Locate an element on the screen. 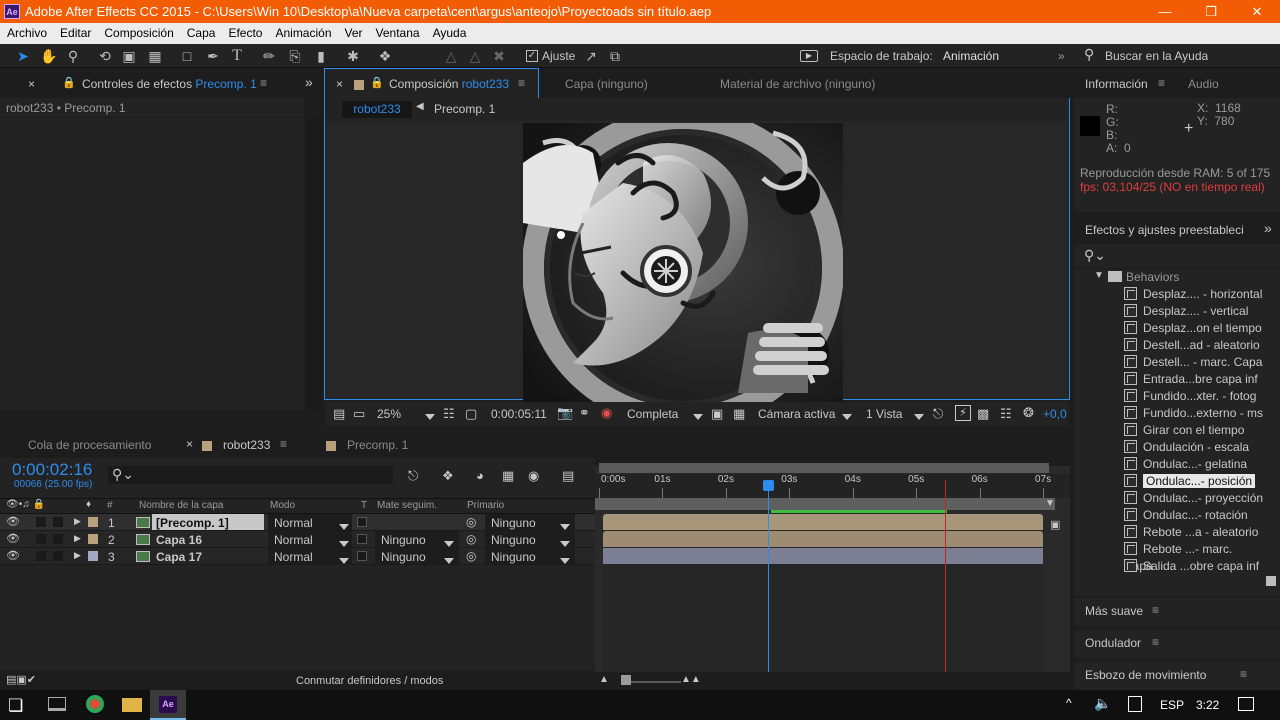 Image resolution: width=1280 pixels, height=720 pixels. menu-archivo: Archivo is located at coordinates (26, 31).